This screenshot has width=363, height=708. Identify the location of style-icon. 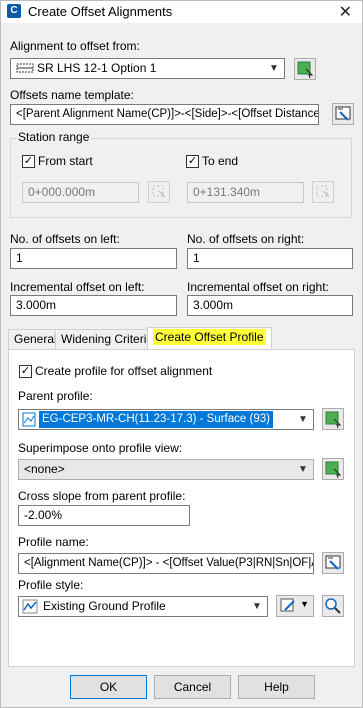
(30, 606).